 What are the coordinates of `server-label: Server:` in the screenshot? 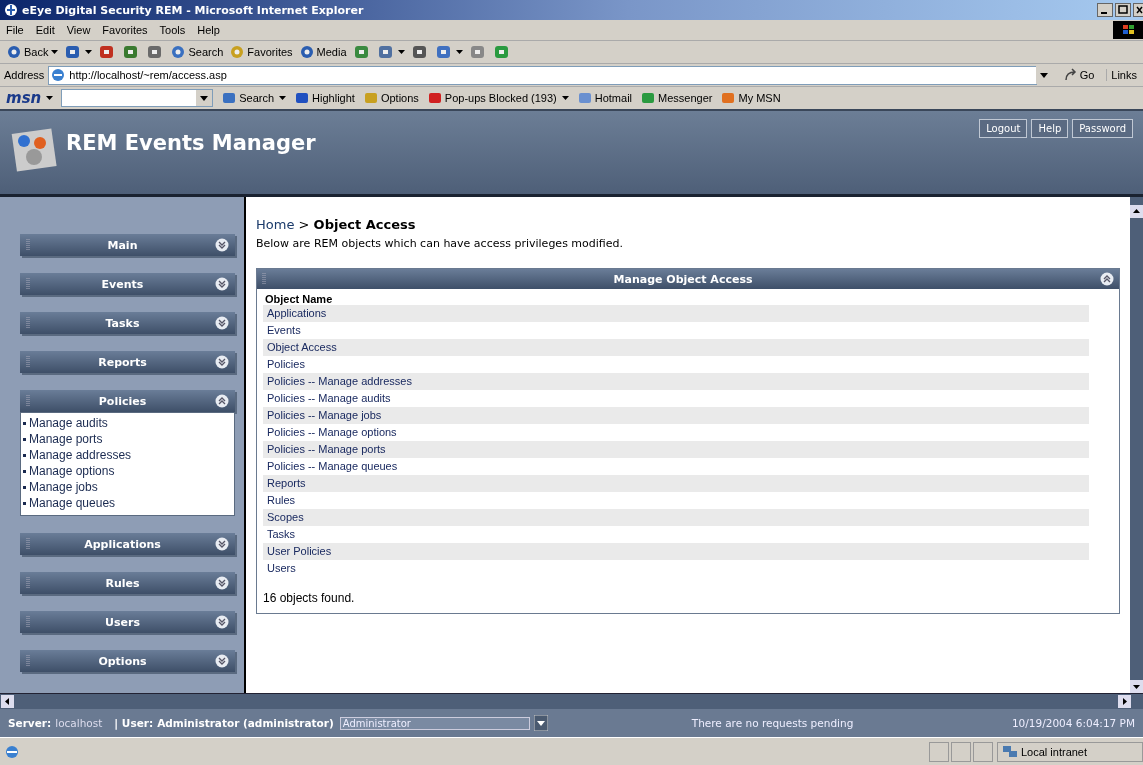 It's located at (30, 723).